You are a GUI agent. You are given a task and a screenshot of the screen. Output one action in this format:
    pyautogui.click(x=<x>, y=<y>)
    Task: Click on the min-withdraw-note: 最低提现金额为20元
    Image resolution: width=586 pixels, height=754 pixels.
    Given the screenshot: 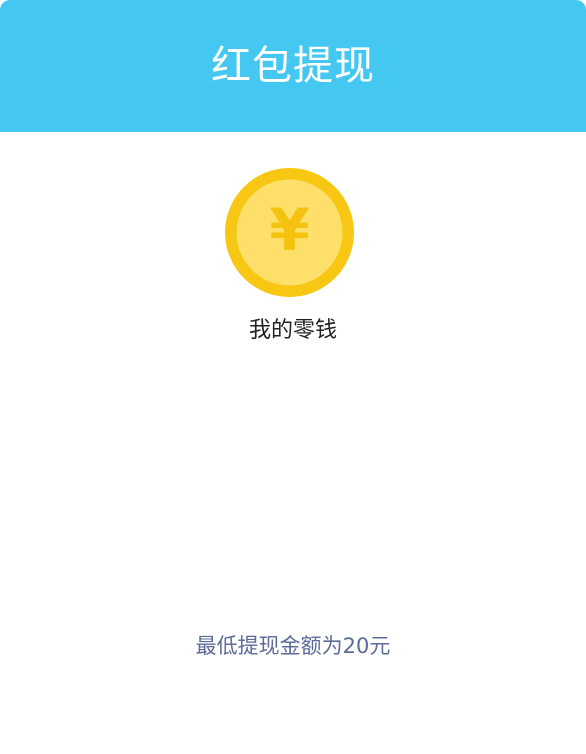 What is the action you would take?
    pyautogui.click(x=293, y=646)
    